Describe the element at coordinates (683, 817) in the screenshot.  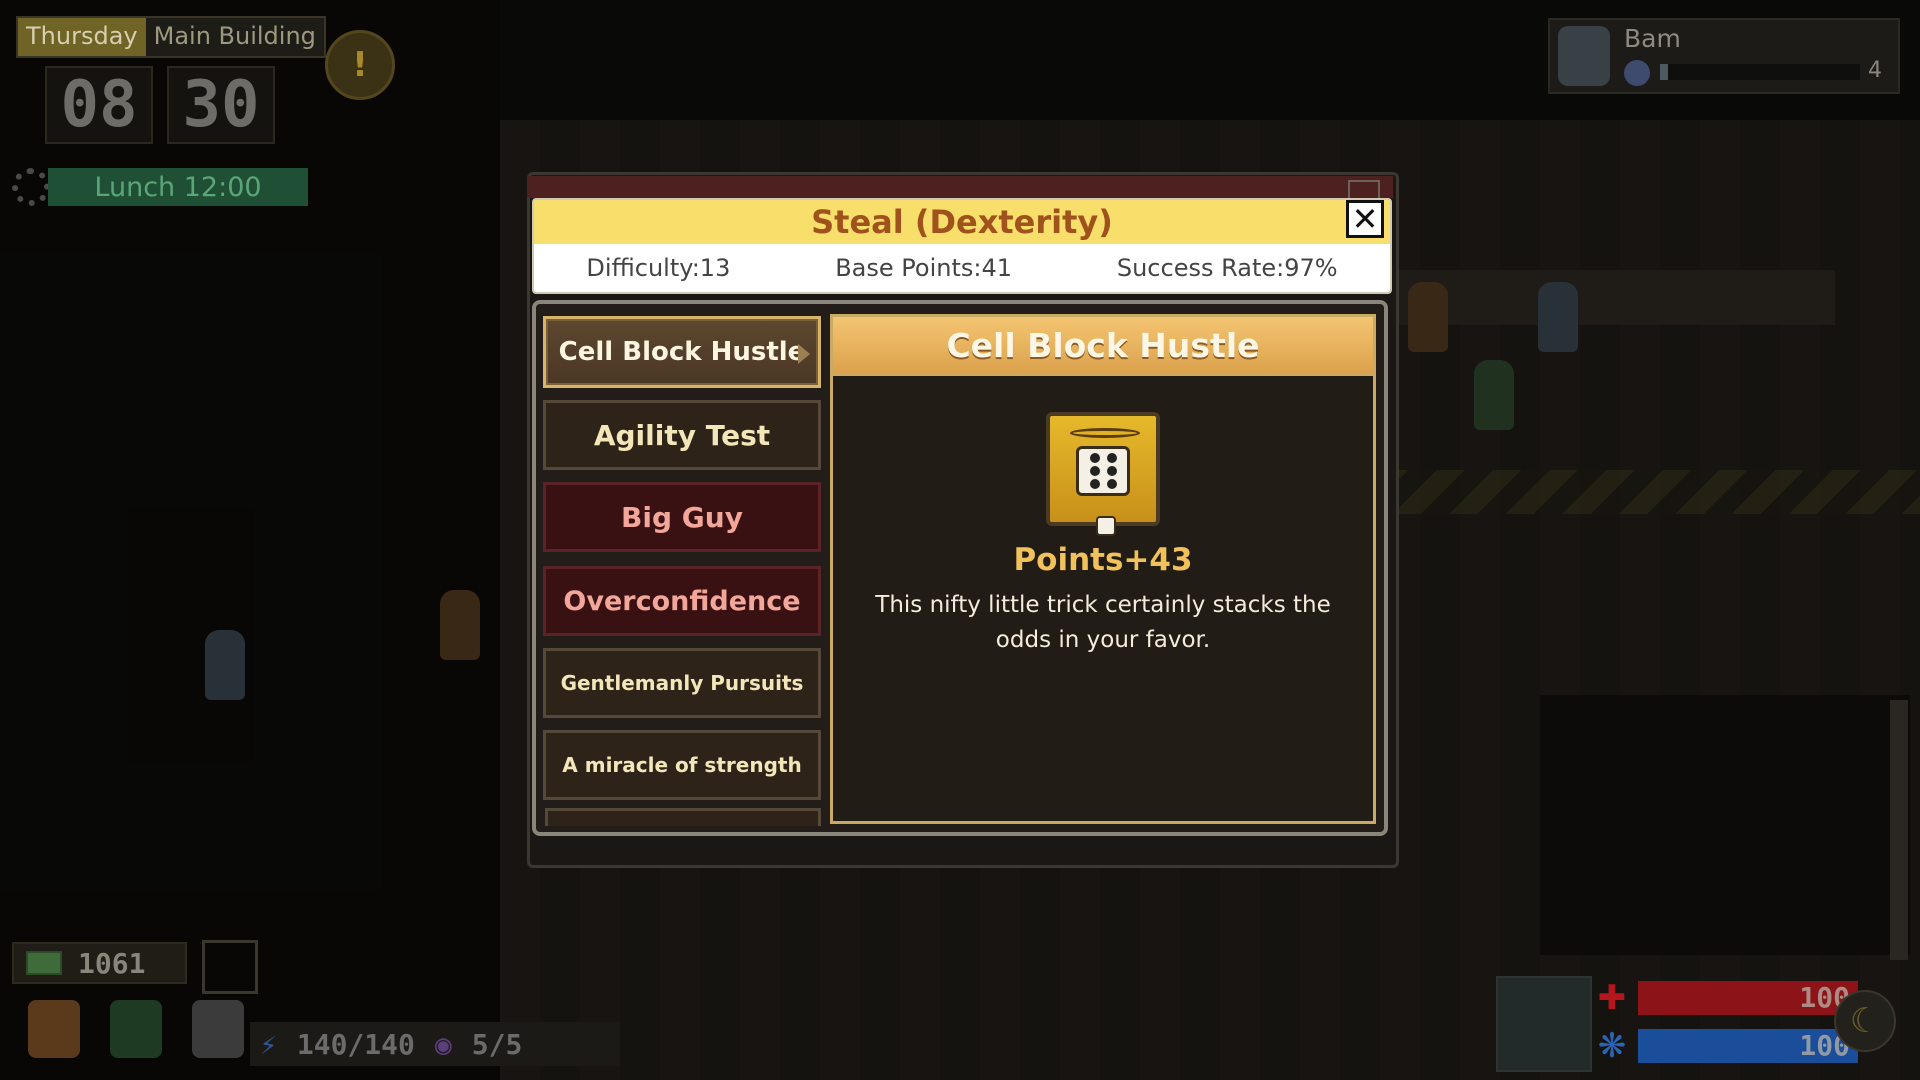
I see `card-next-partial` at that location.